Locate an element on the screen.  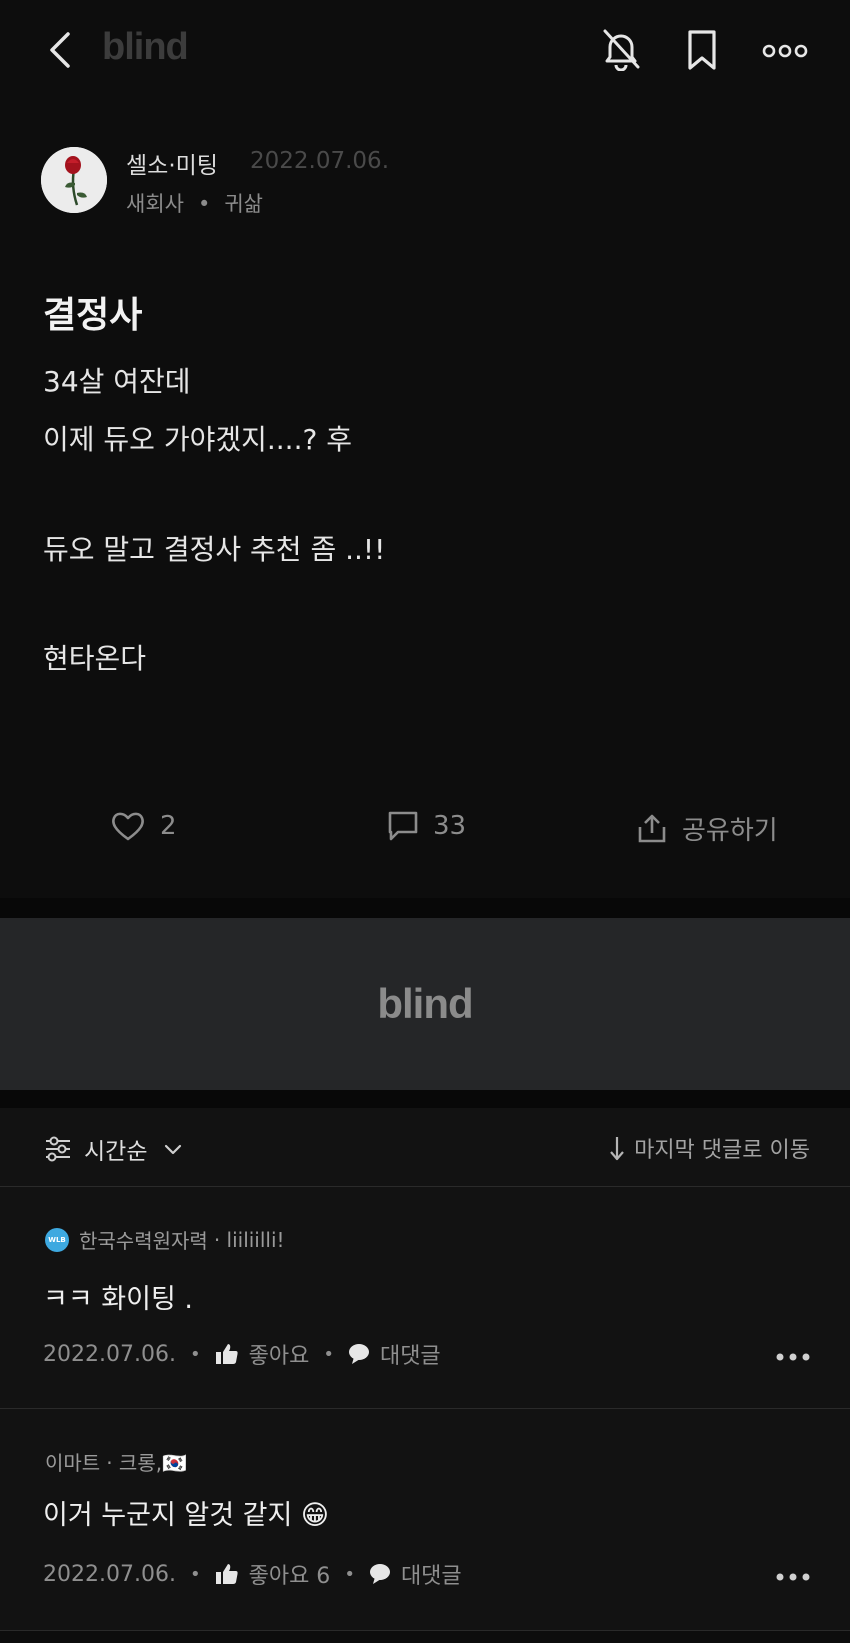
post-body-line: 현타온다 is located at coordinates (95, 658).